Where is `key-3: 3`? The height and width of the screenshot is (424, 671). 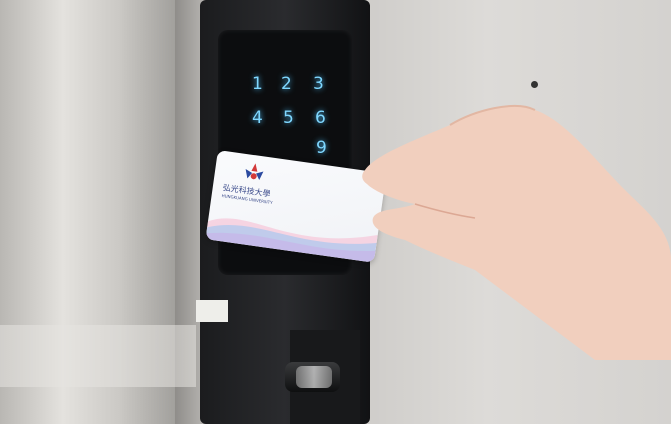 key-3: 3 is located at coordinates (318, 84).